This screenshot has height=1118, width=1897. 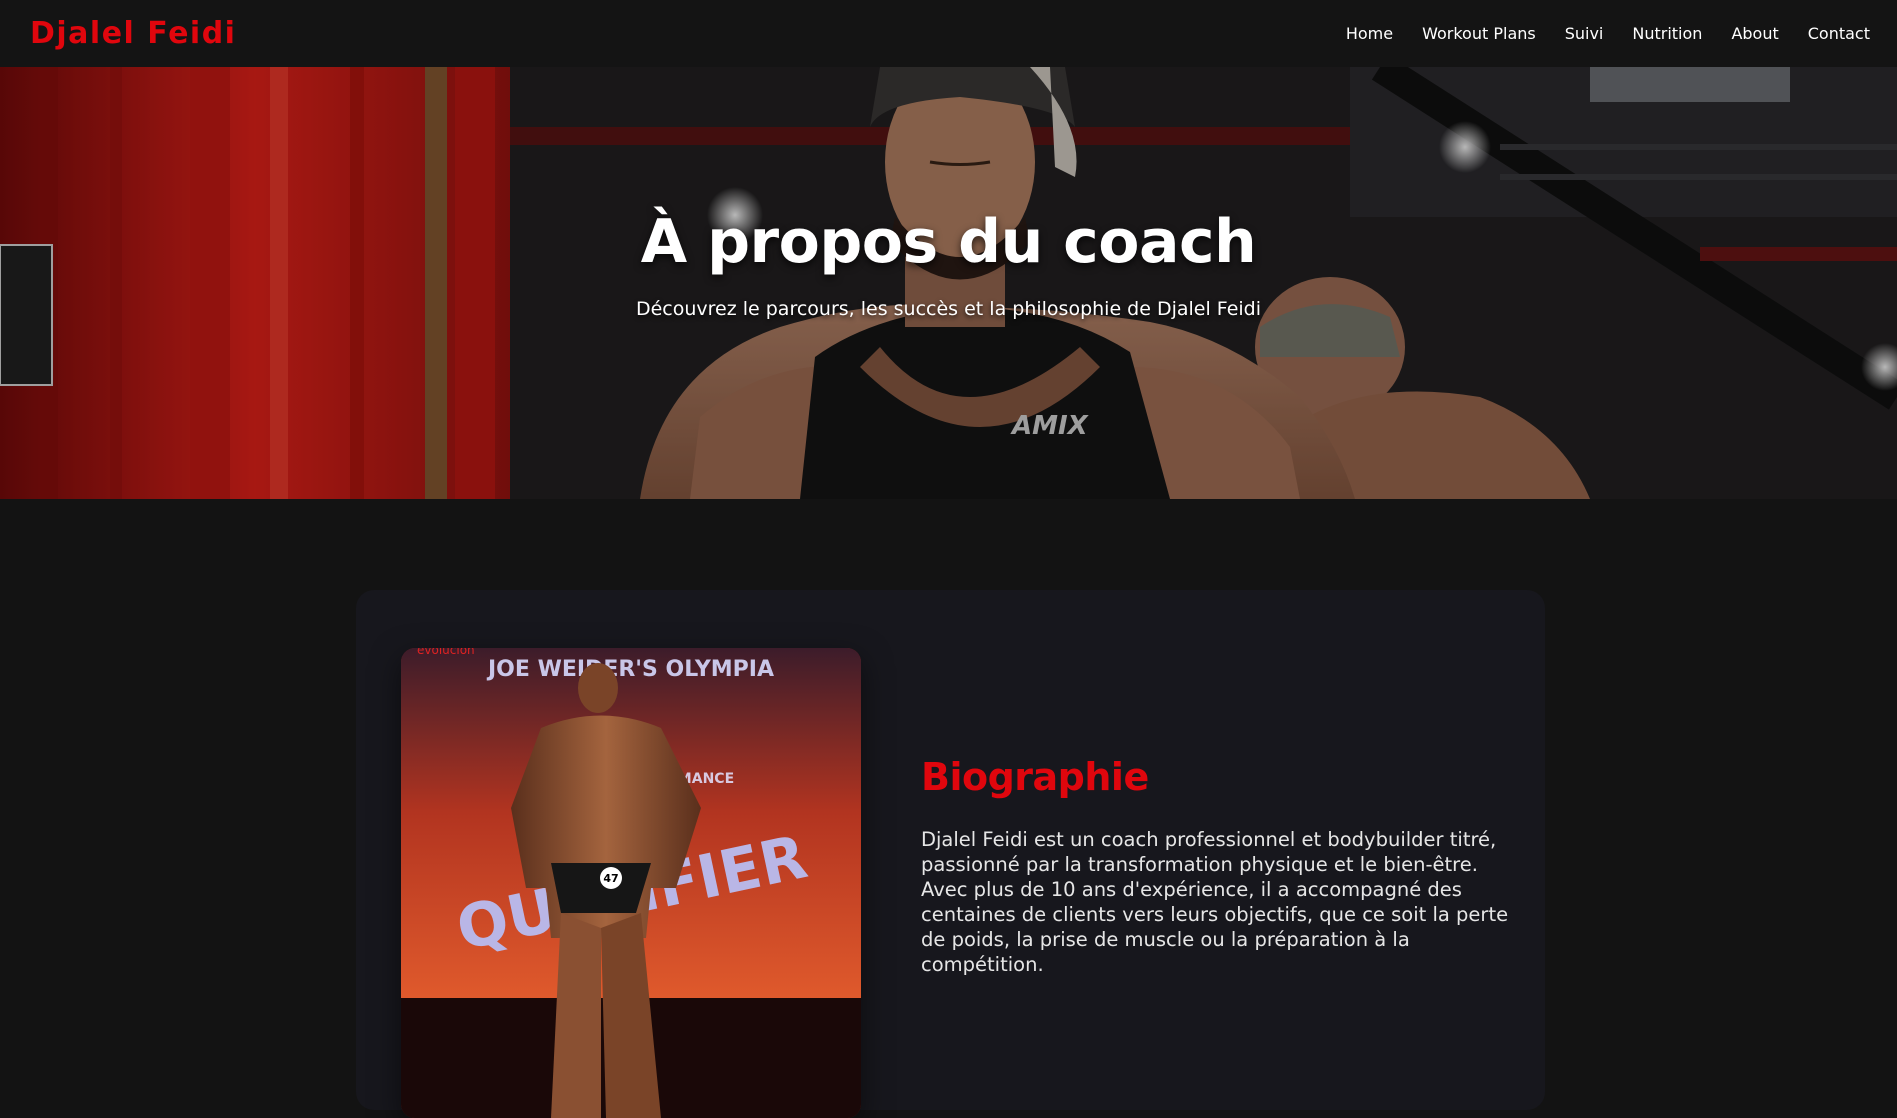 I want to click on hero-title: À propos du coach, so click(x=948, y=242).